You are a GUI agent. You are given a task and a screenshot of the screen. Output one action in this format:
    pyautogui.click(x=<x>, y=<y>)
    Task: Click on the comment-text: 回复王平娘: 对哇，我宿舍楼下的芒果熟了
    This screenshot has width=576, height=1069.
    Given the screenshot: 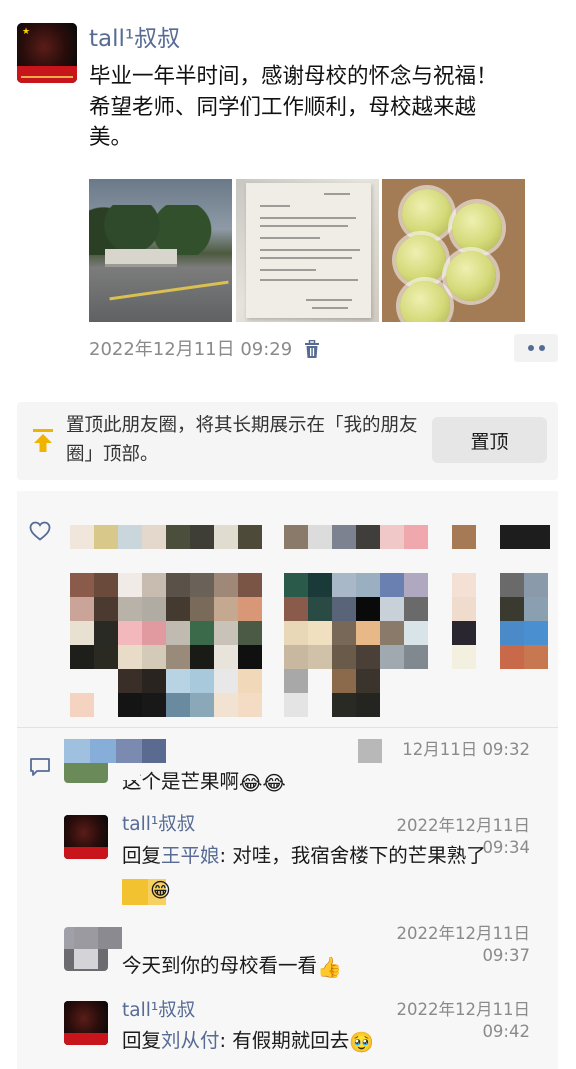 What is the action you would take?
    pyautogui.click(x=304, y=855)
    